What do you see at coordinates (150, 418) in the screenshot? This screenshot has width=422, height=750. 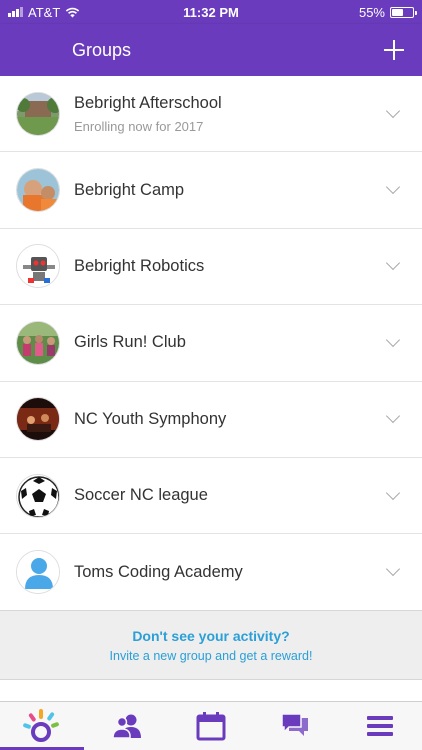 I see `group-name: NC Youth Symphony` at bounding box center [150, 418].